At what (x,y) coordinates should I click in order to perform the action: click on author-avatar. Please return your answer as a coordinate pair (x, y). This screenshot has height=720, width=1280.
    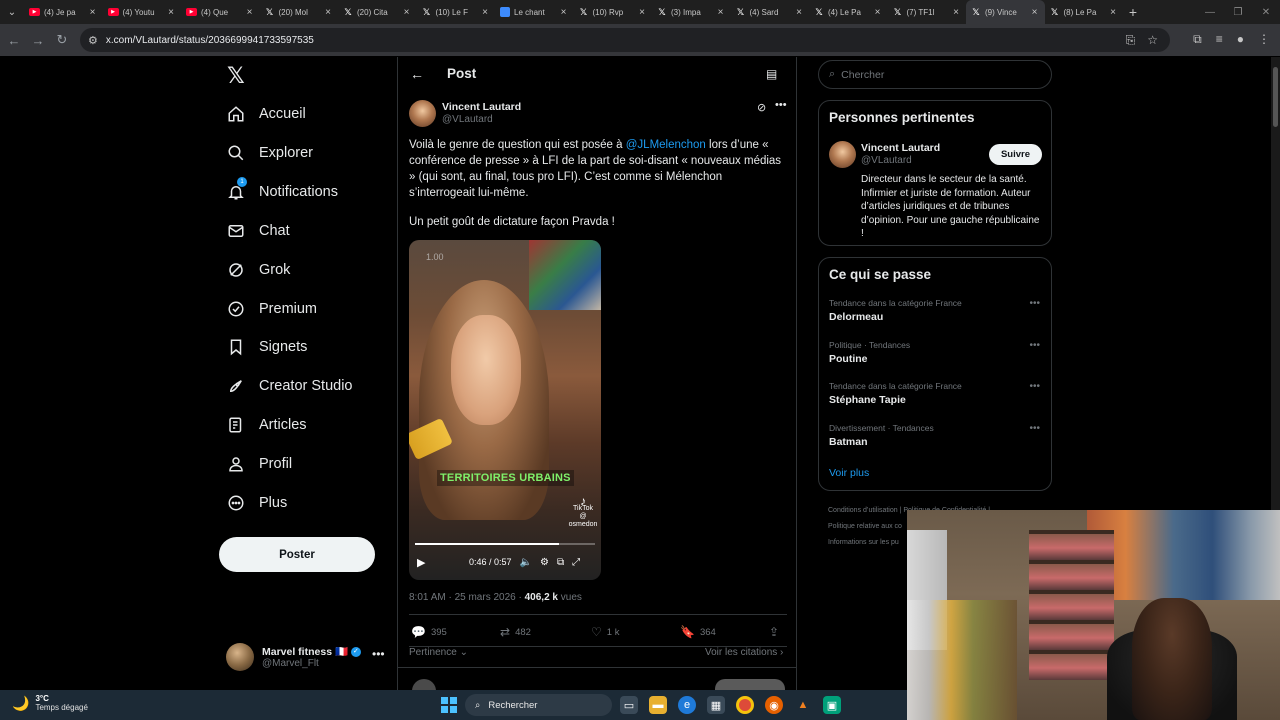
    Looking at the image, I should click on (422, 113).